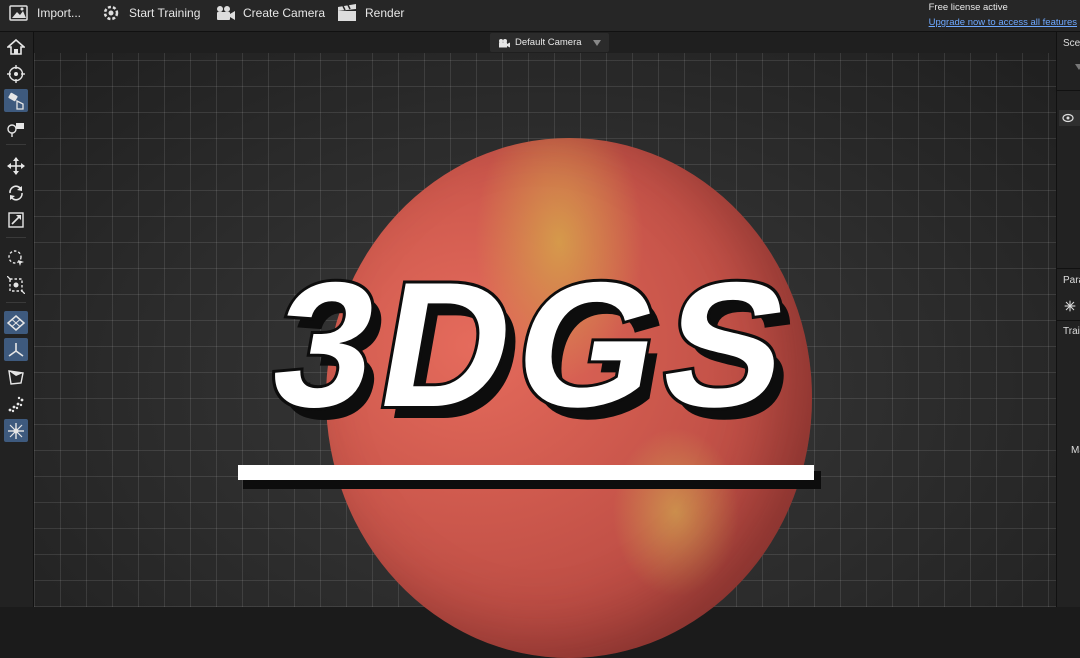 Image resolution: width=1080 pixels, height=658 pixels. Describe the element at coordinates (19, 13) in the screenshot. I see `import-icon` at that location.